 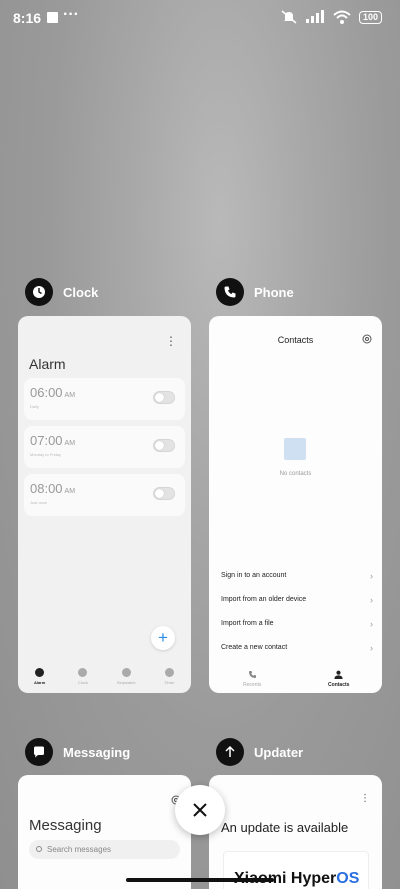 I want to click on messaging-app-card: Messaging Search messages, so click(x=104, y=832).